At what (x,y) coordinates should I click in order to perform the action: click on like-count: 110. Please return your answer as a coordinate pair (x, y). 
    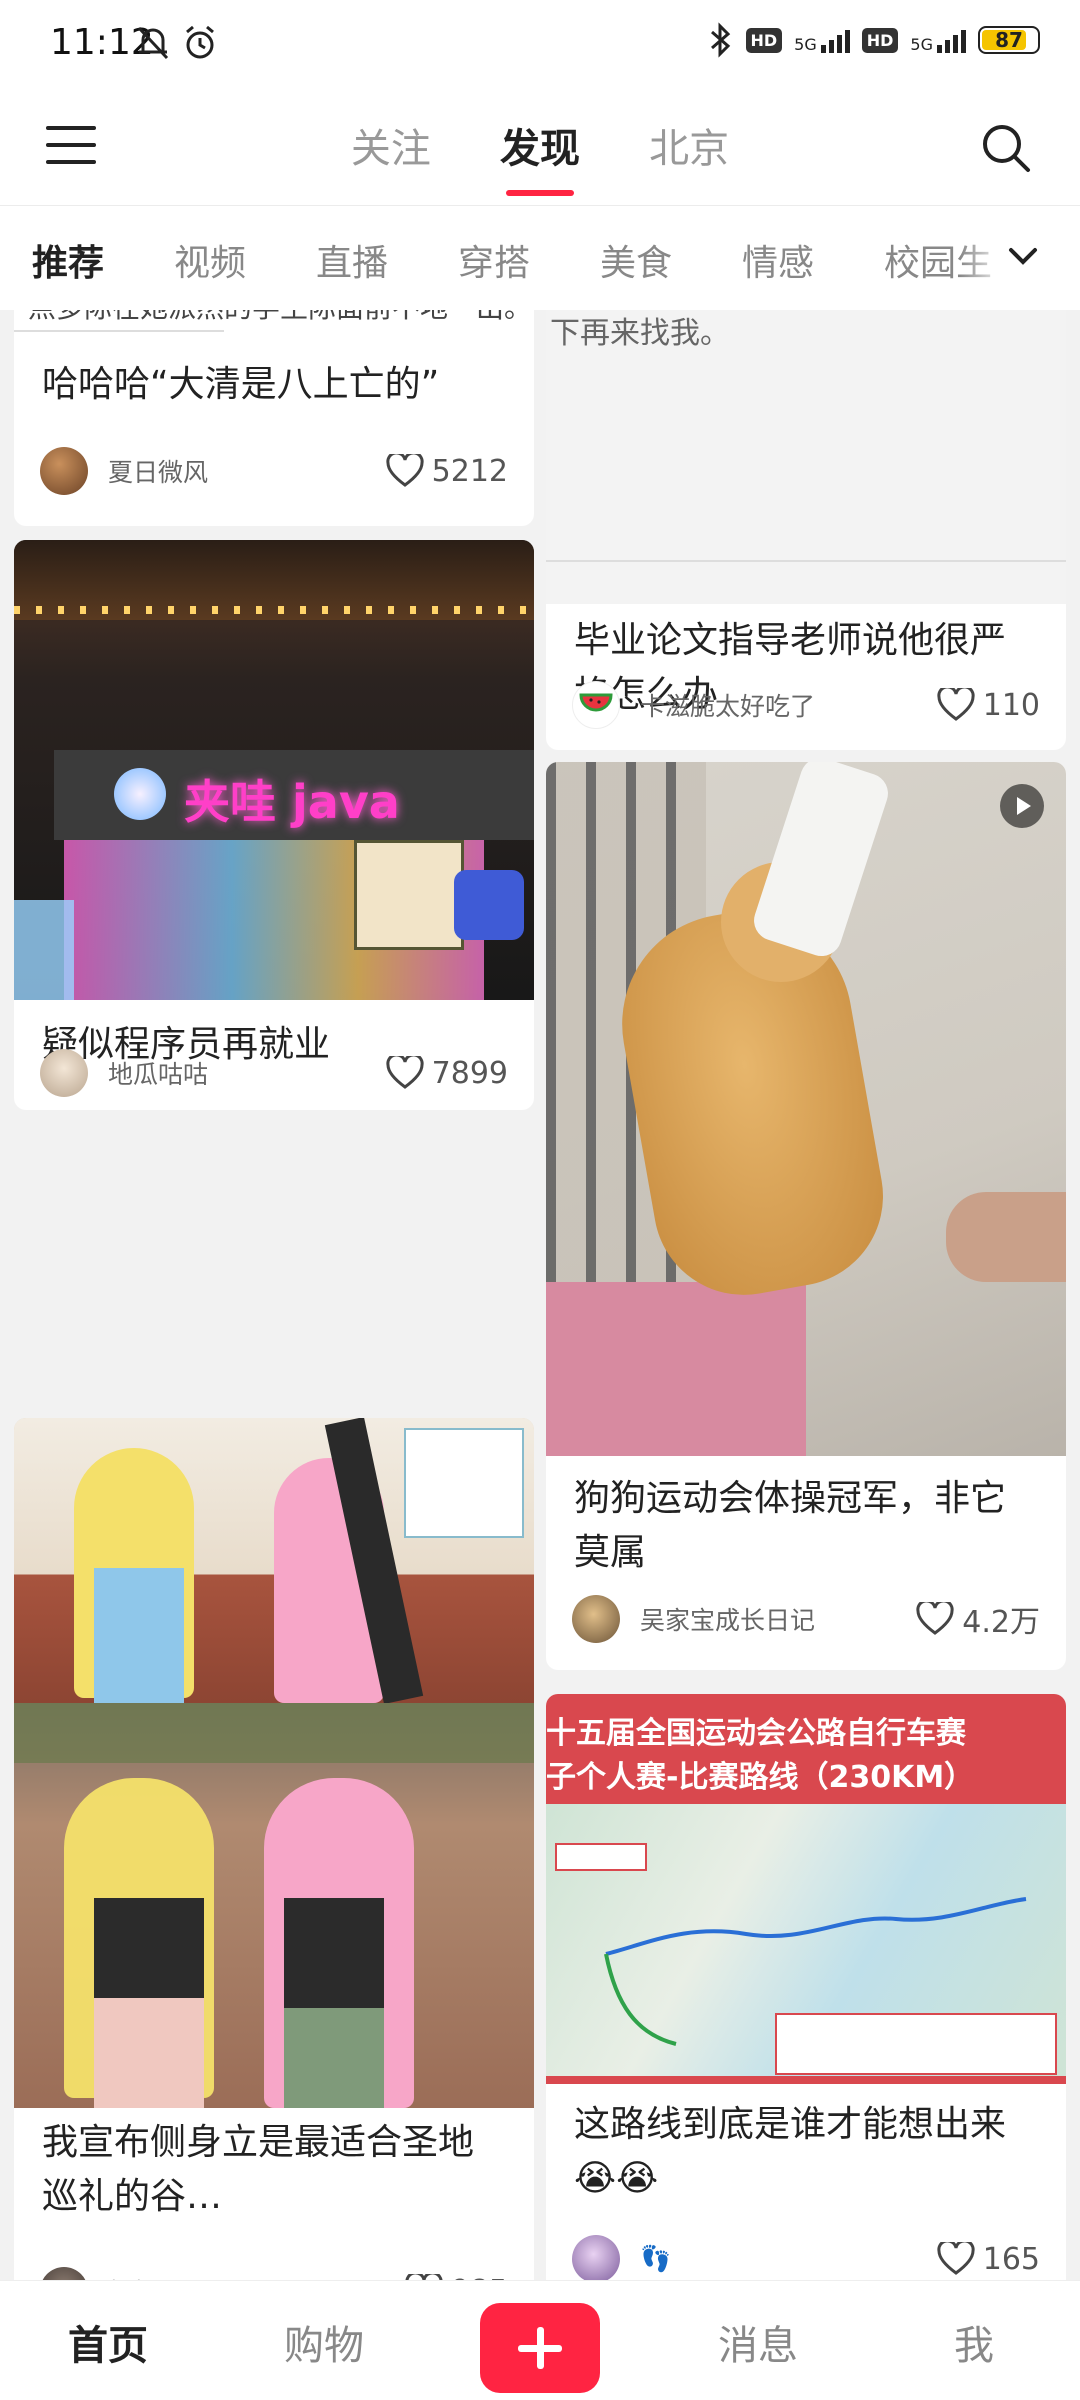
    Looking at the image, I should click on (1011, 705).